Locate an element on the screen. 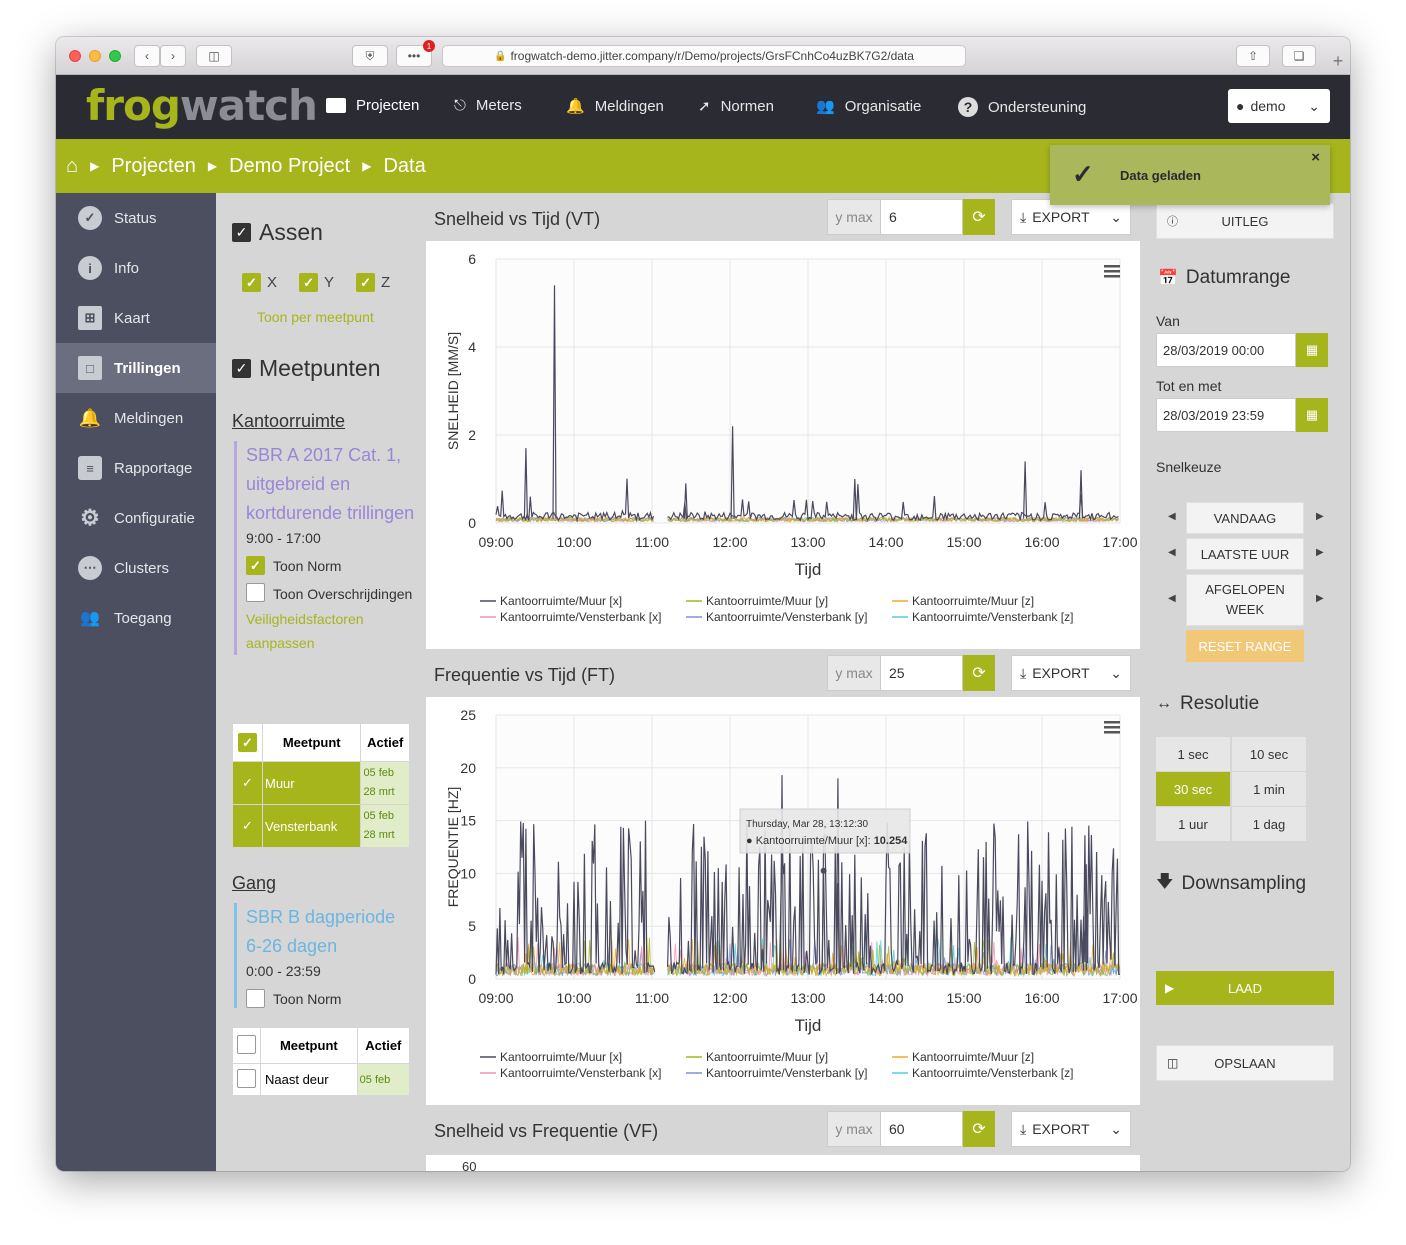 Image resolution: width=1406 pixels, height=1245 pixels. ft-ymax-input: 25 is located at coordinates (922, 673).